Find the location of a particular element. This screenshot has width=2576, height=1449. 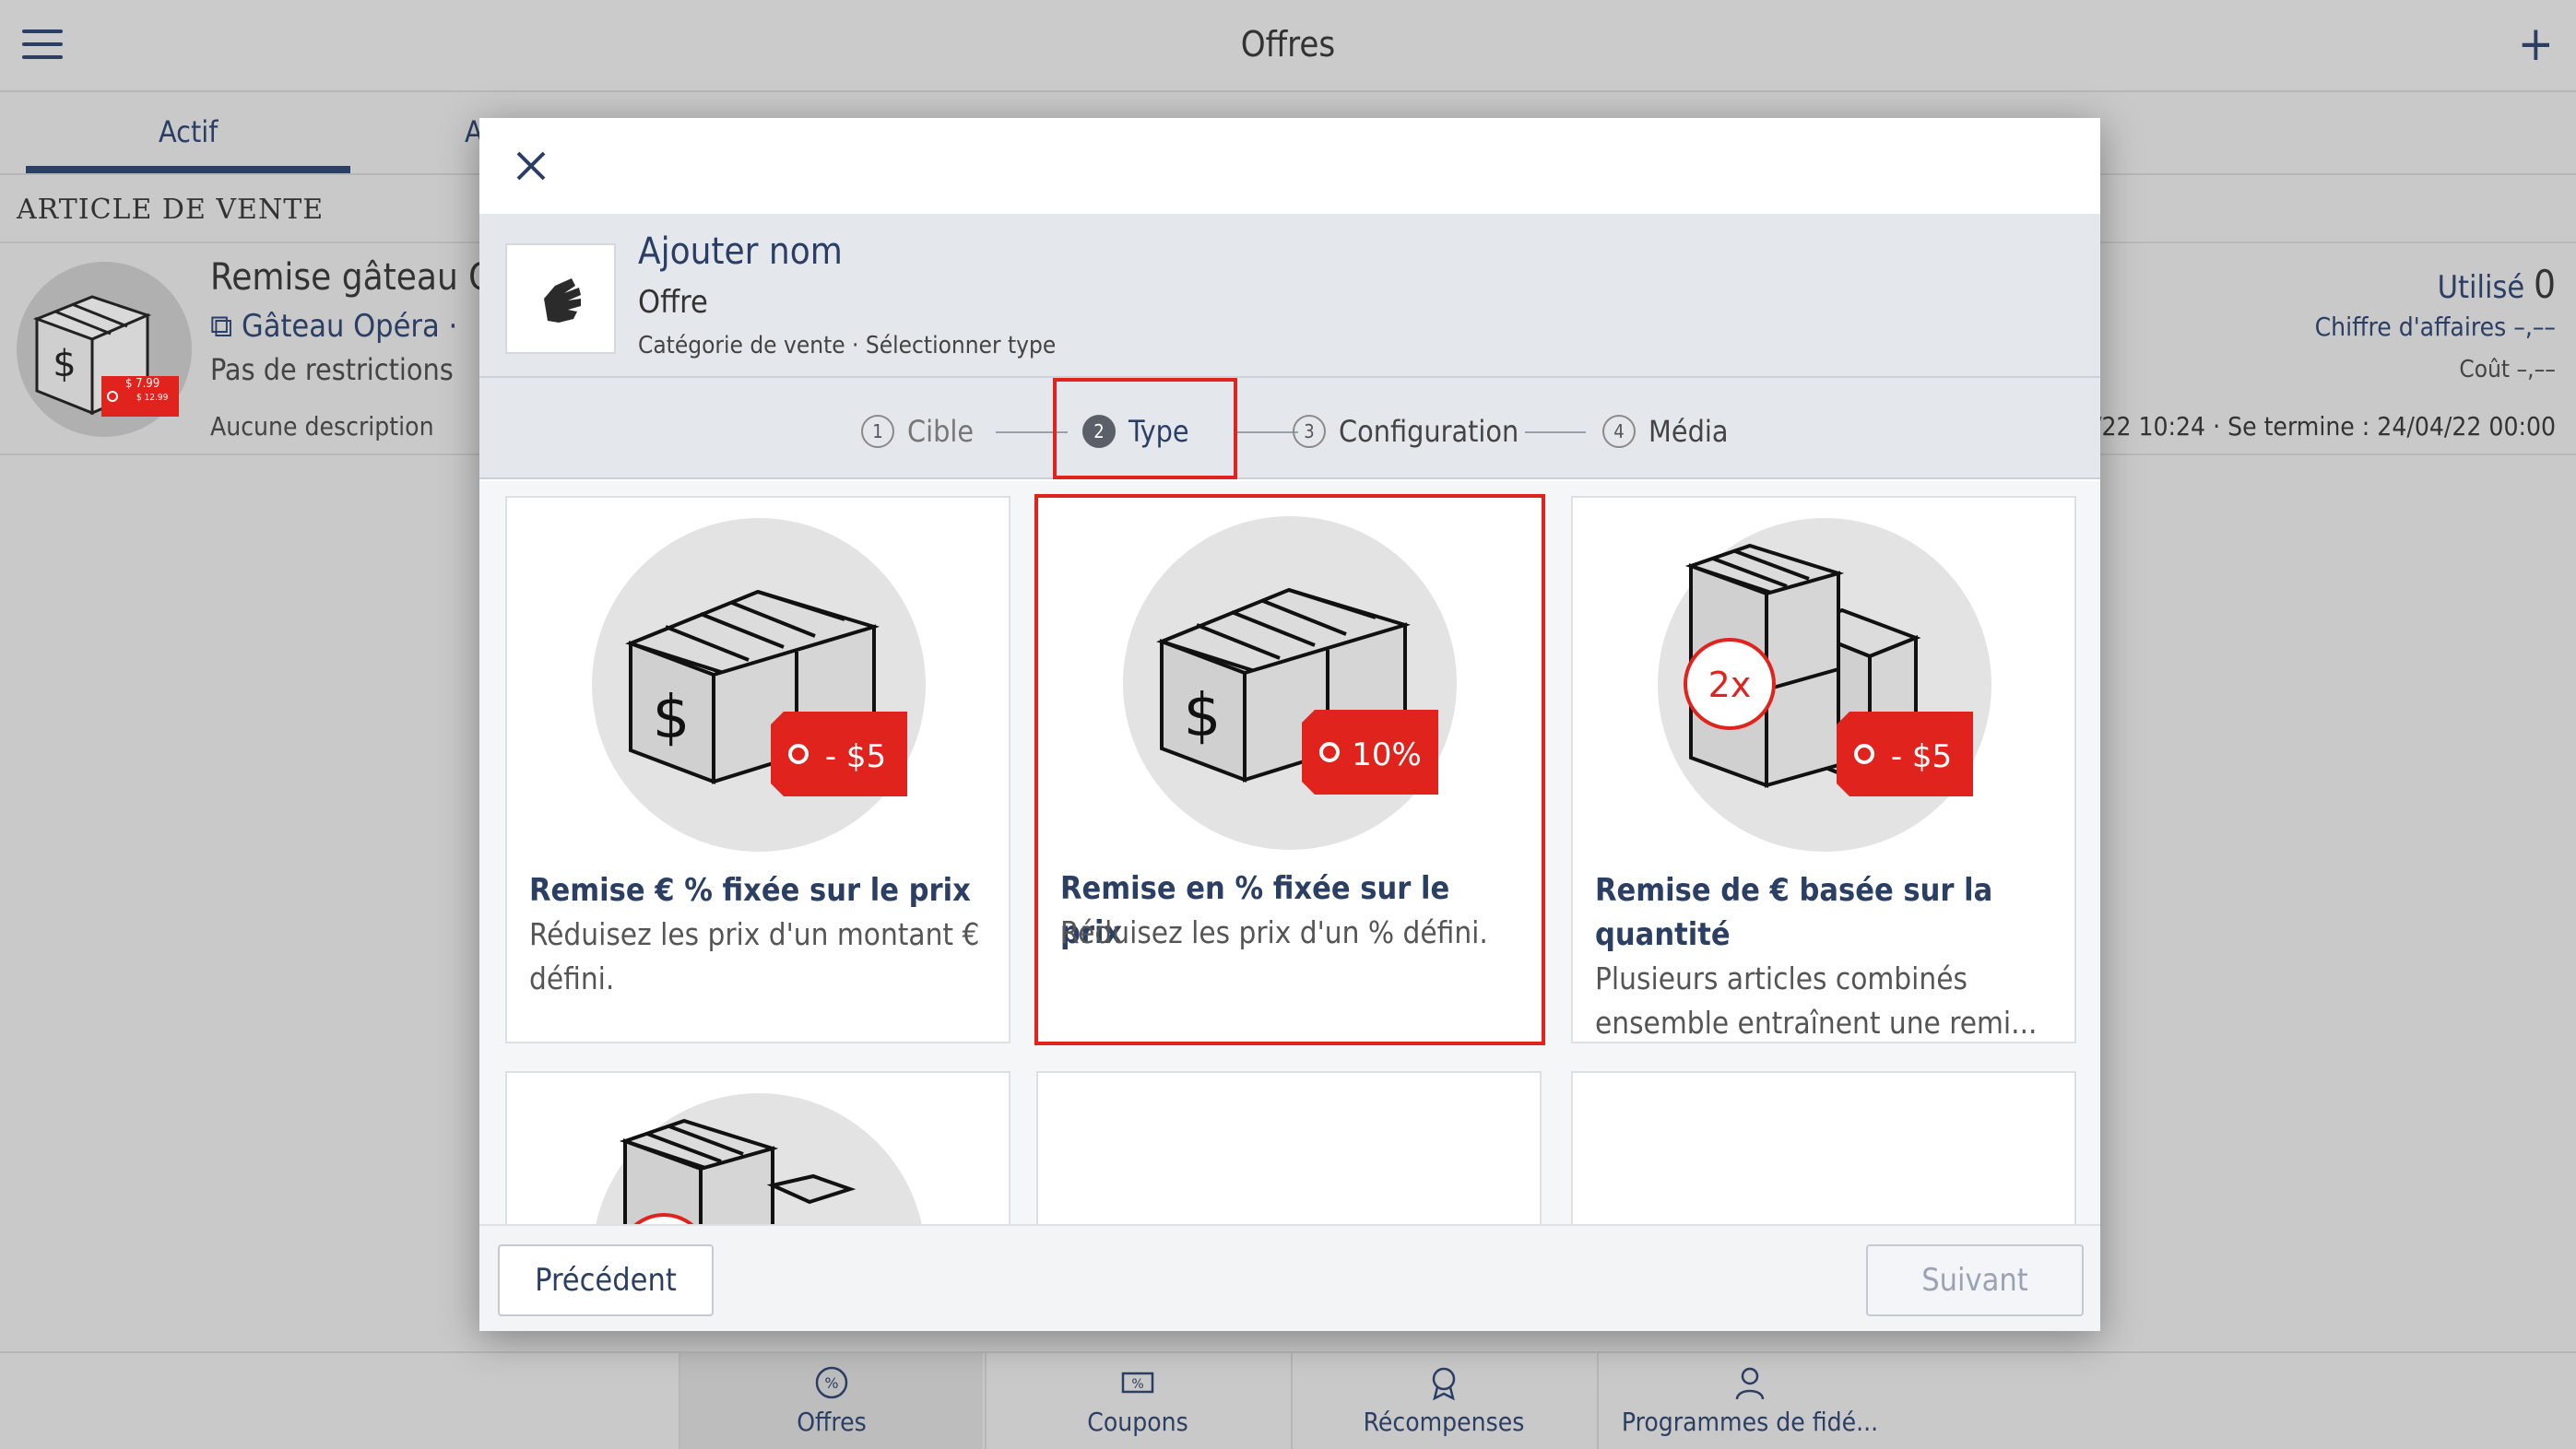

active-tab-indicator is located at coordinates (188, 169).